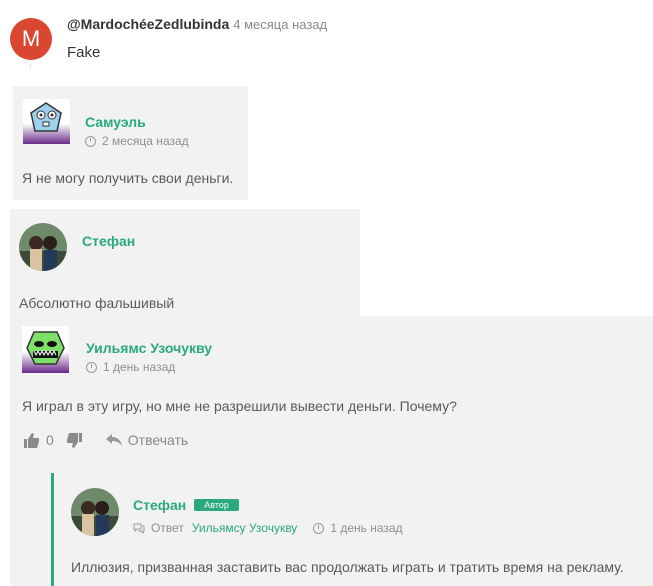 Image resolution: width=653 pixels, height=586 pixels. I want to click on comments-icon, so click(139, 528).